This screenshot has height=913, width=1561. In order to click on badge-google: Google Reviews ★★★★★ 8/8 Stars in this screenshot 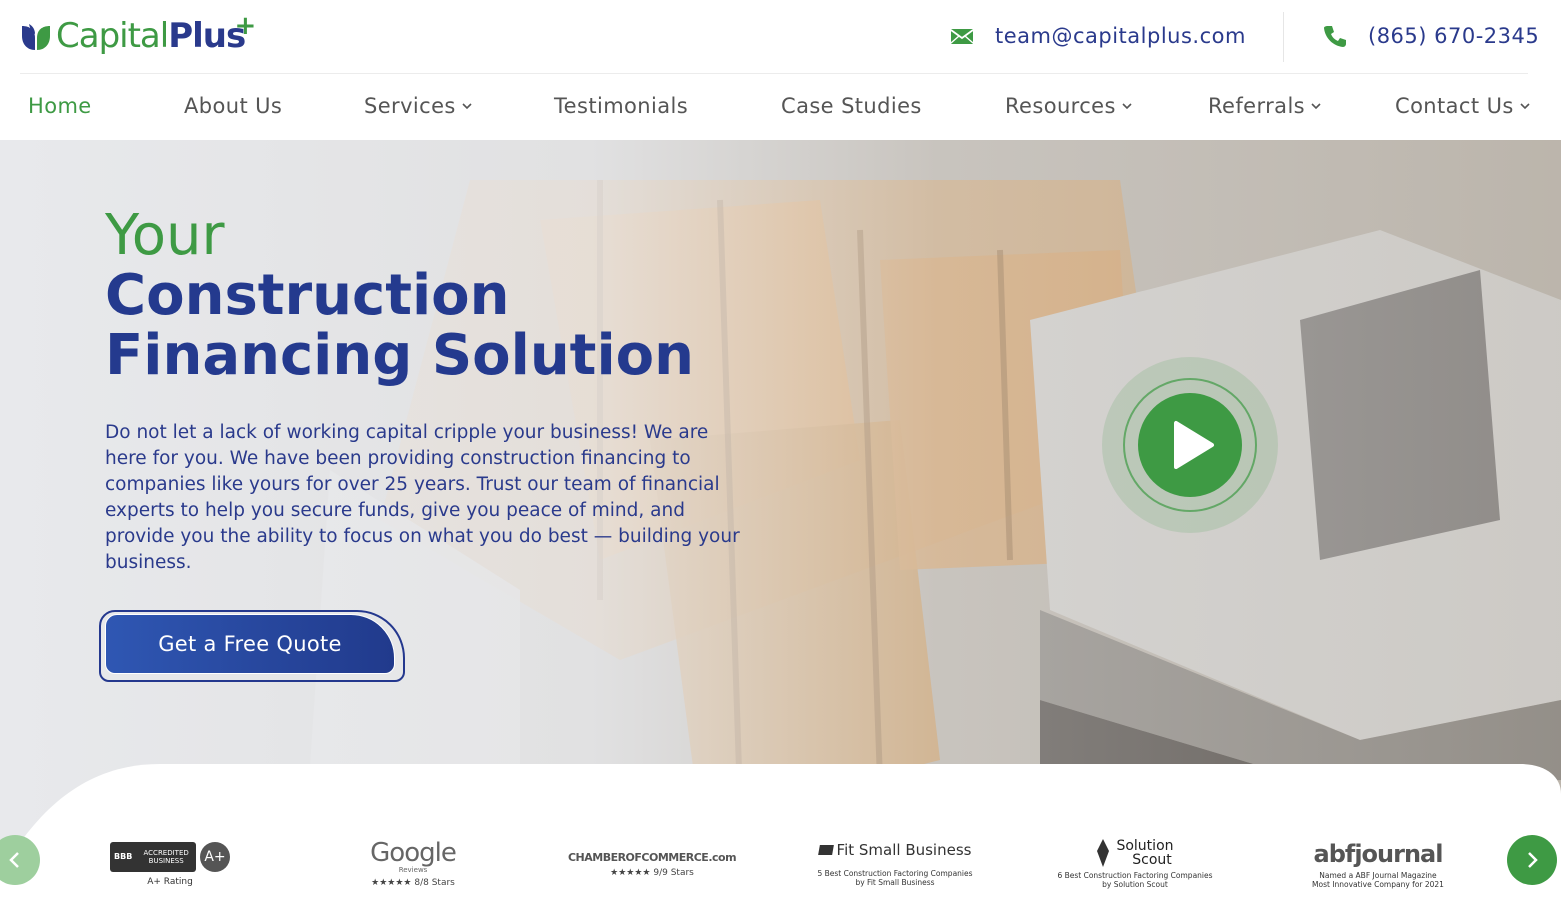, I will do `click(413, 864)`.